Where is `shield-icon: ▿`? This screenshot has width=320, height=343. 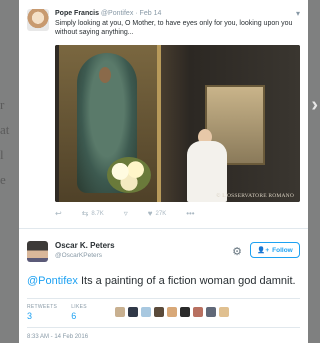
shield-icon: ▿ is located at coordinates (125, 213).